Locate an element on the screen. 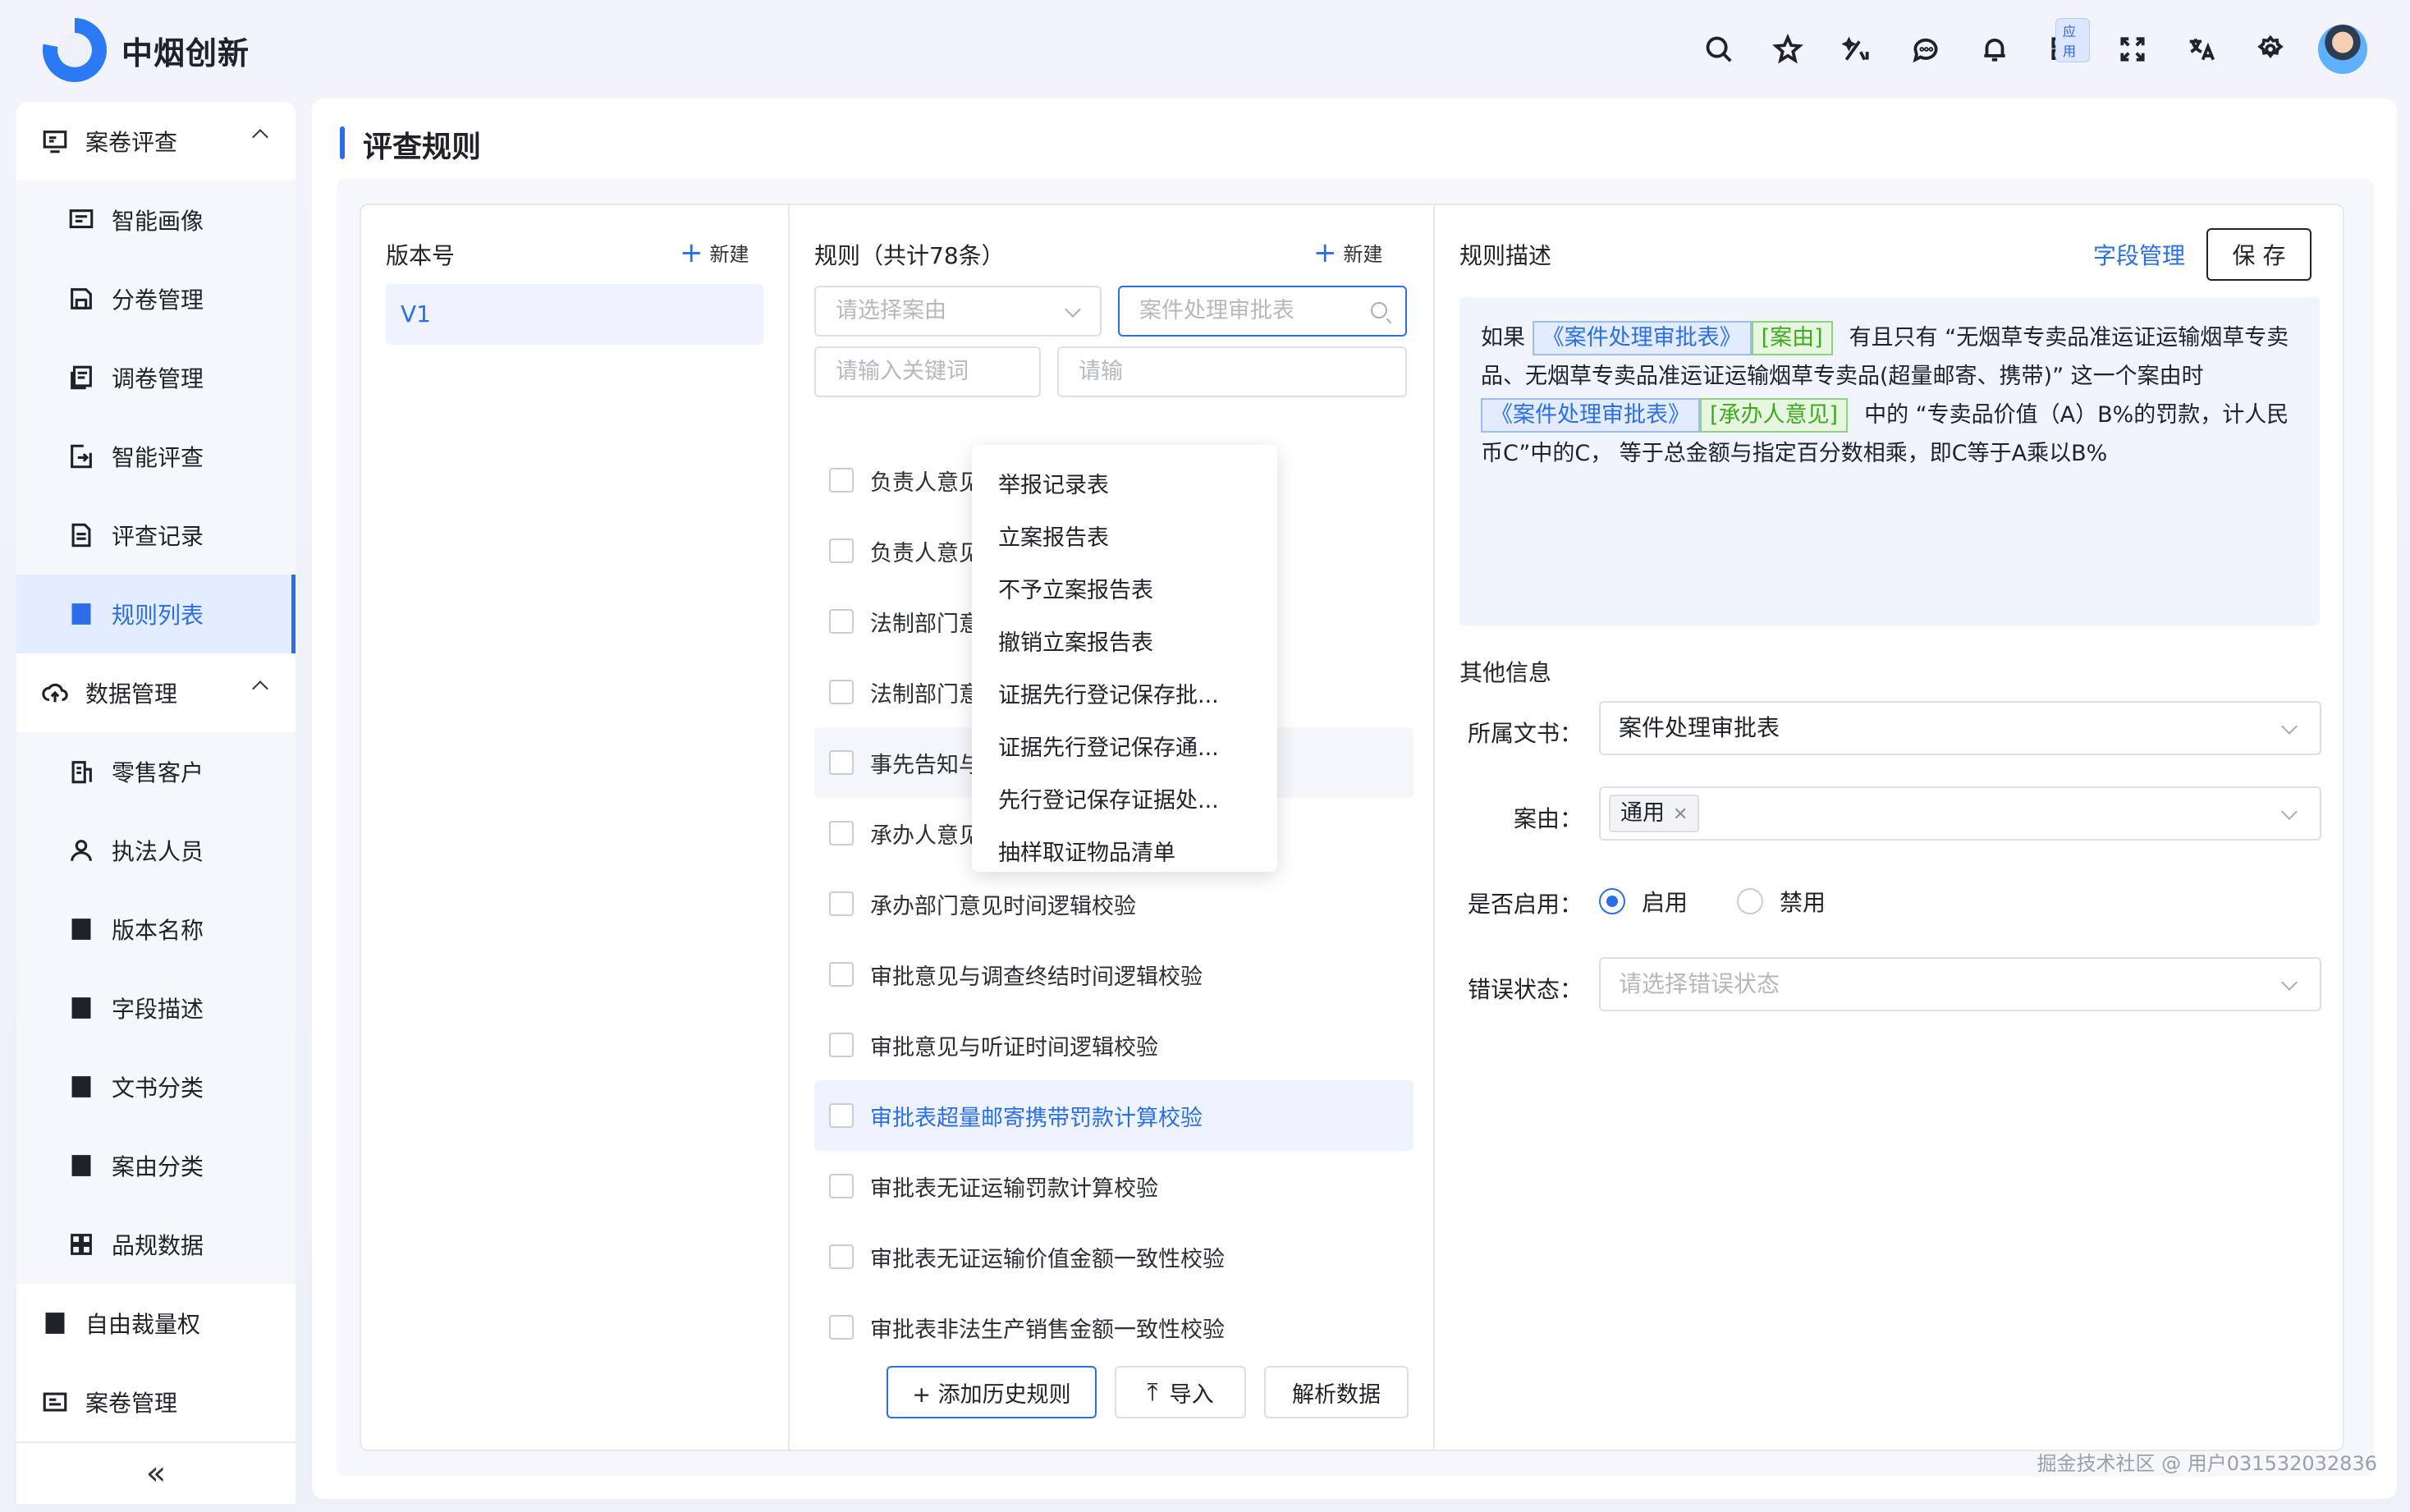  sidebar-item-retail: 零售客户 is located at coordinates (156, 771).